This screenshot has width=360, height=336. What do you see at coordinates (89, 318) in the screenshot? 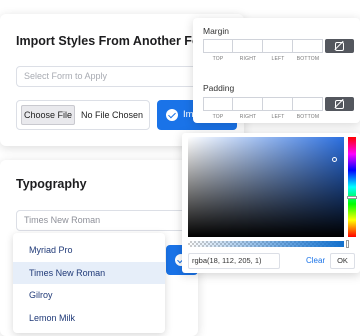
I see `font-option: Lemon Milk` at bounding box center [89, 318].